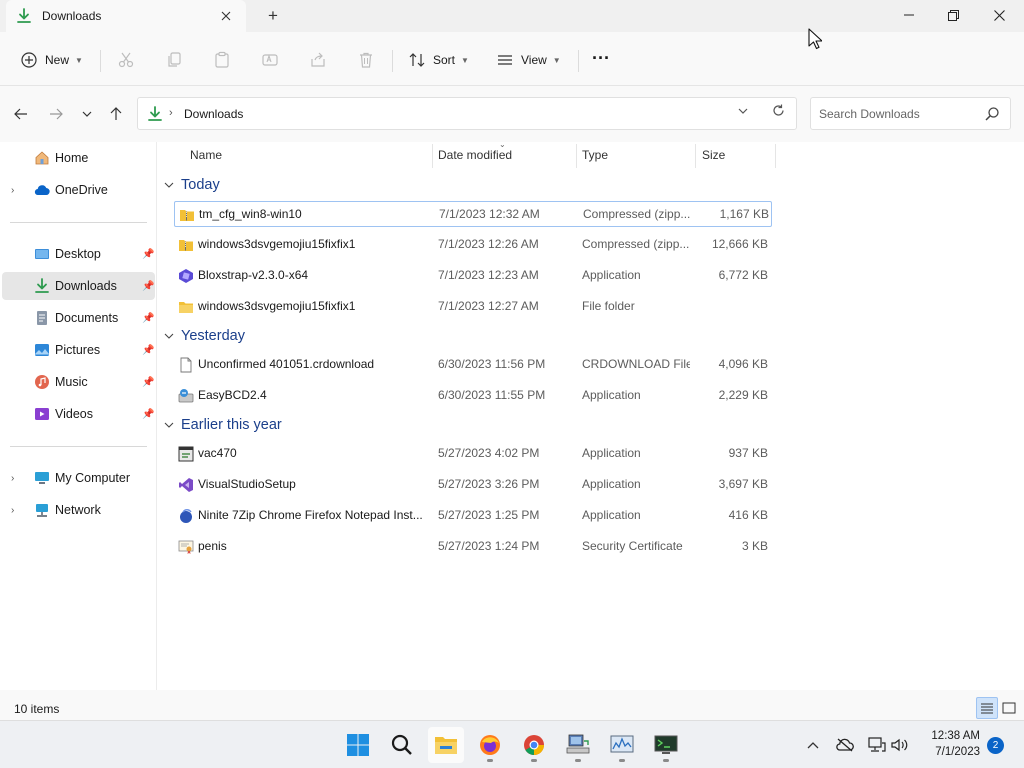 The height and width of the screenshot is (768, 1024). I want to click on clock-time: 12:38 AM, so click(952, 736).